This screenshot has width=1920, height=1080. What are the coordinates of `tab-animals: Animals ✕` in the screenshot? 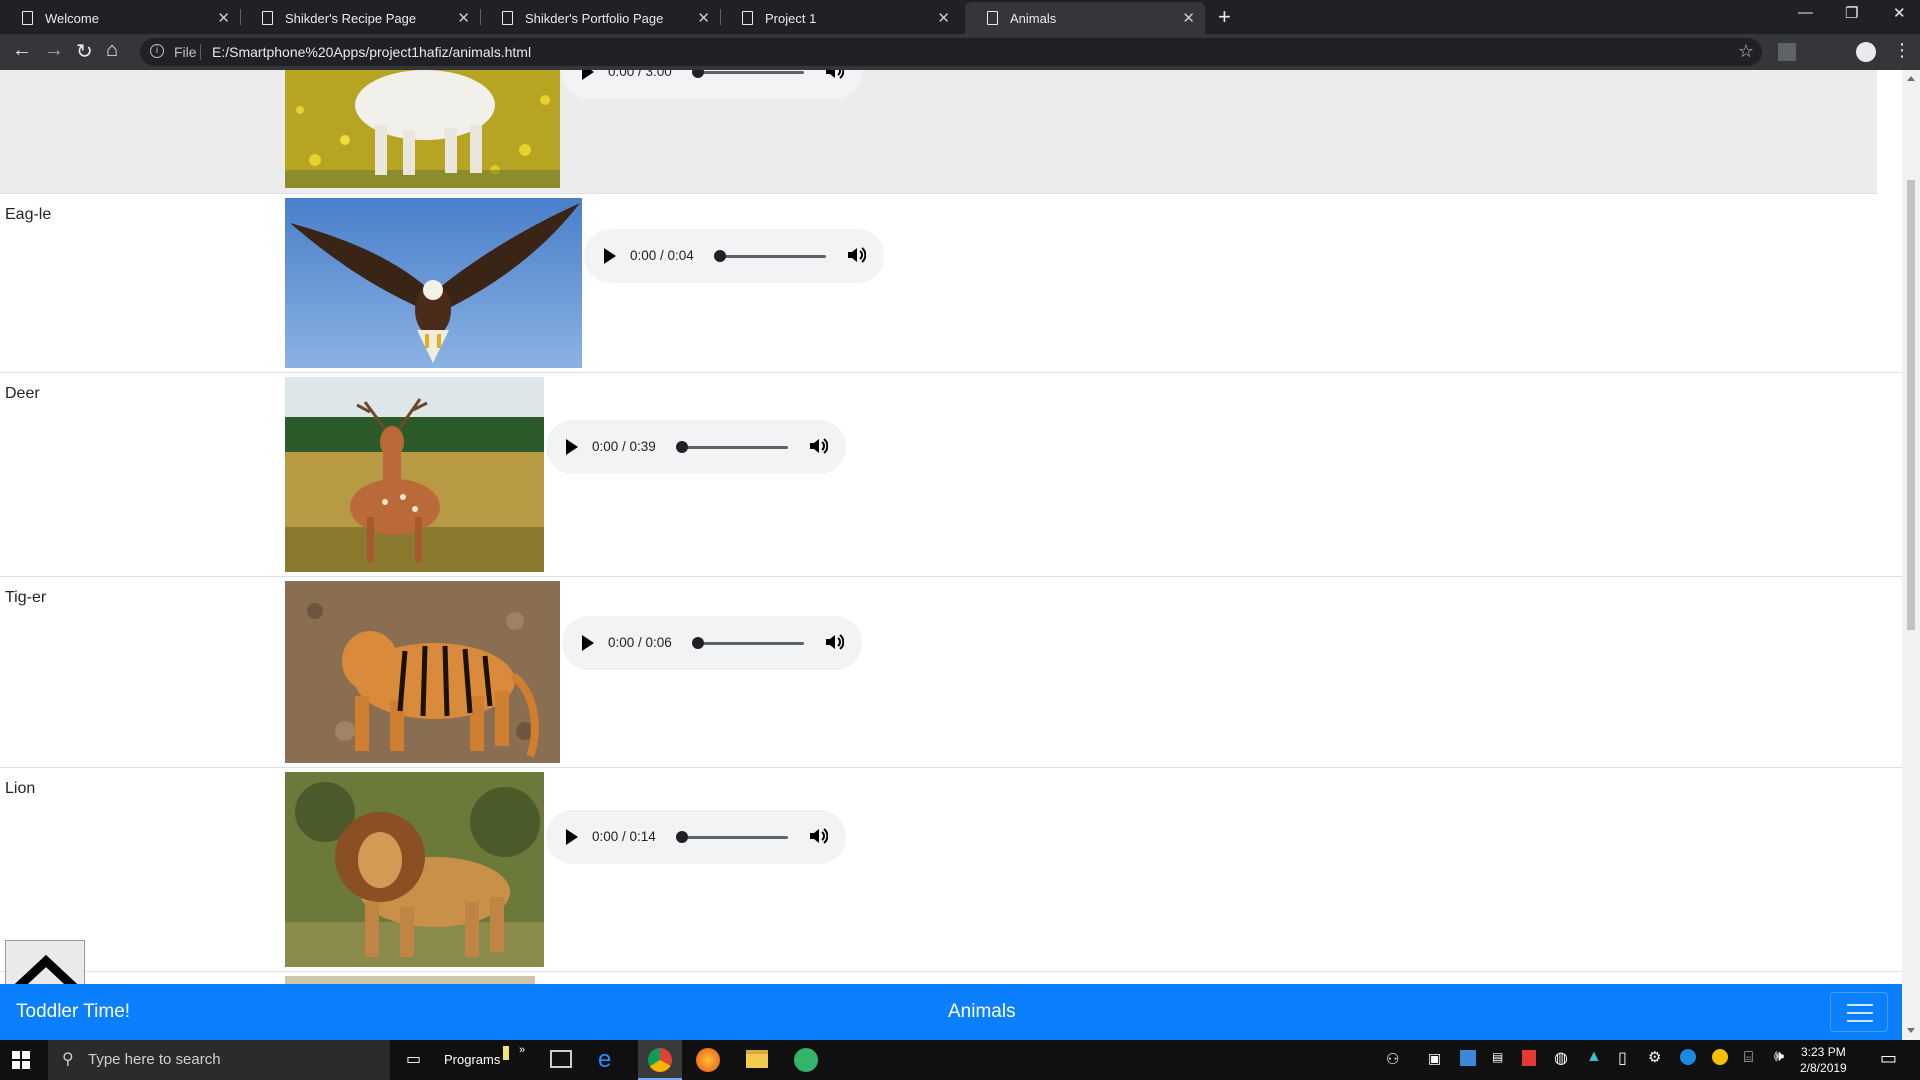 It's located at (1085, 18).